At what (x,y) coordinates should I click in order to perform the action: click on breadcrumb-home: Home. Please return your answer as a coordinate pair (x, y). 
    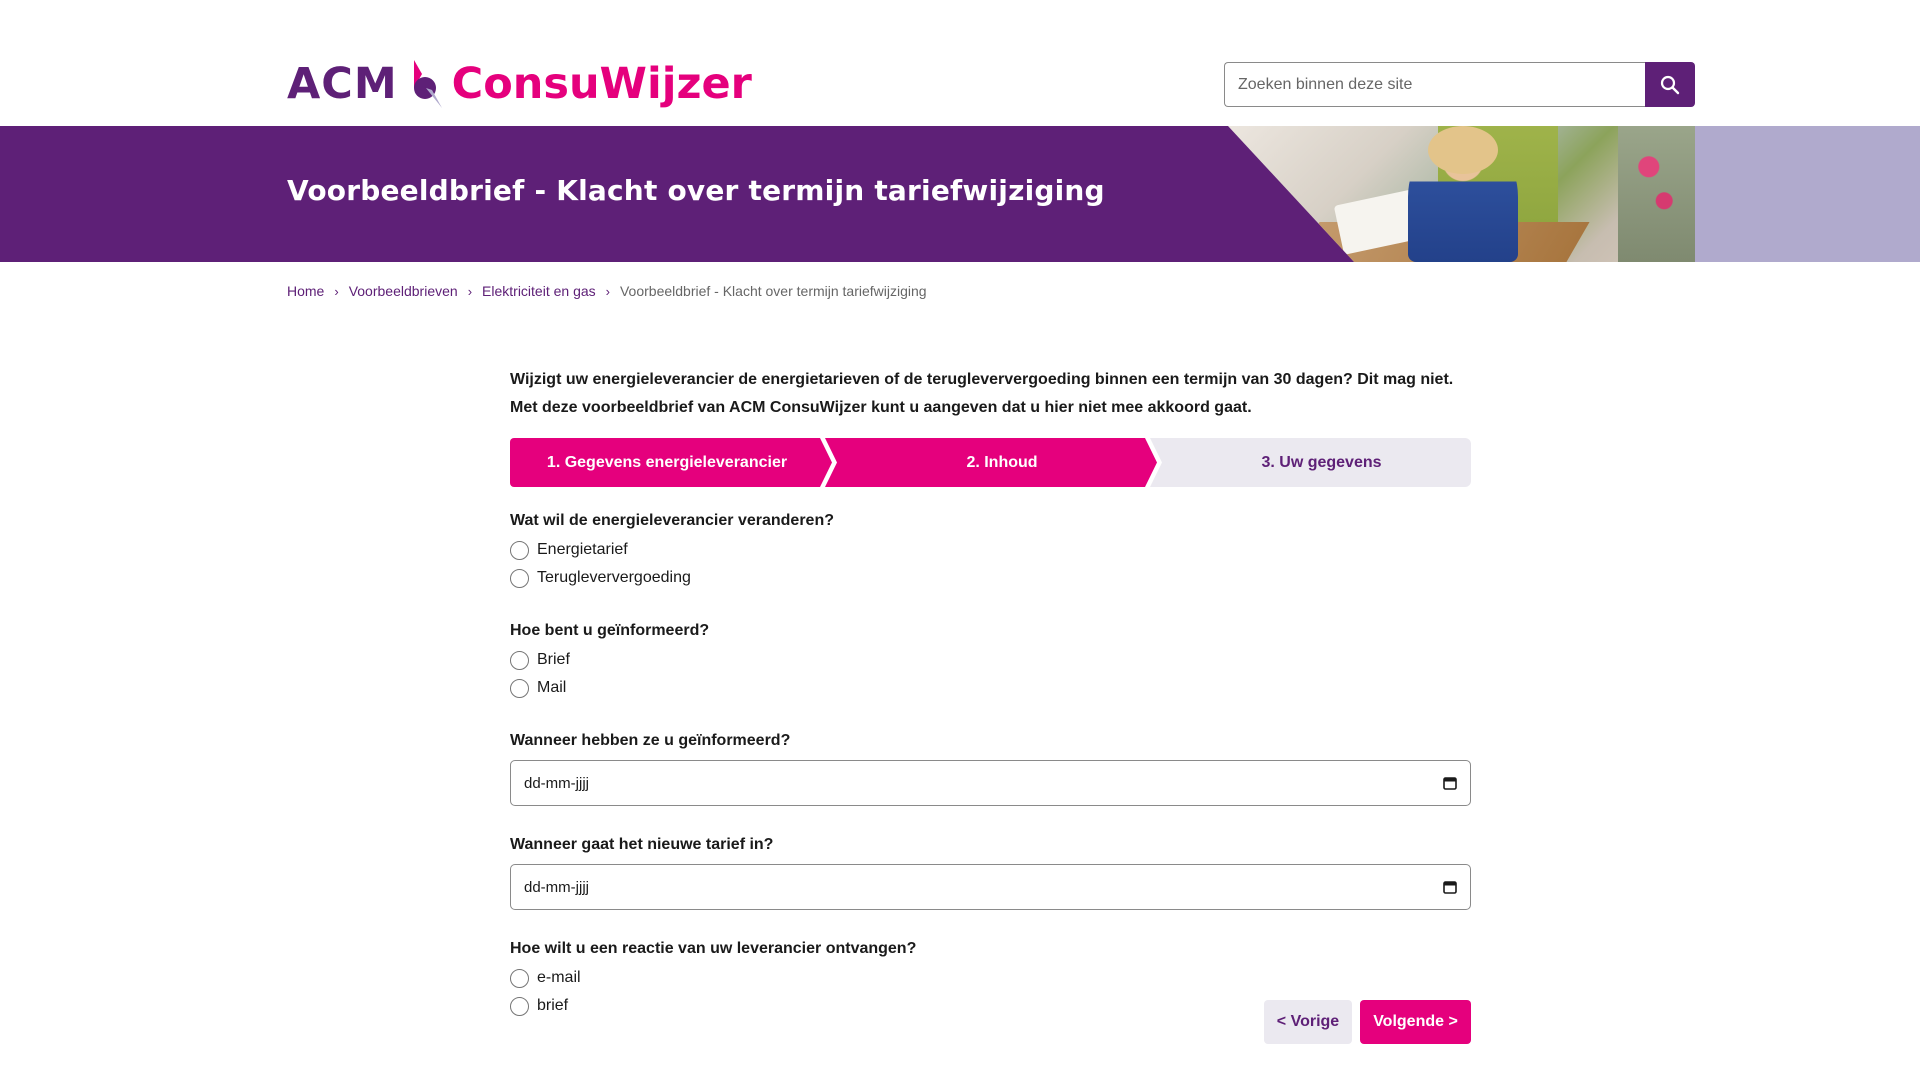
    Looking at the image, I should click on (305, 291).